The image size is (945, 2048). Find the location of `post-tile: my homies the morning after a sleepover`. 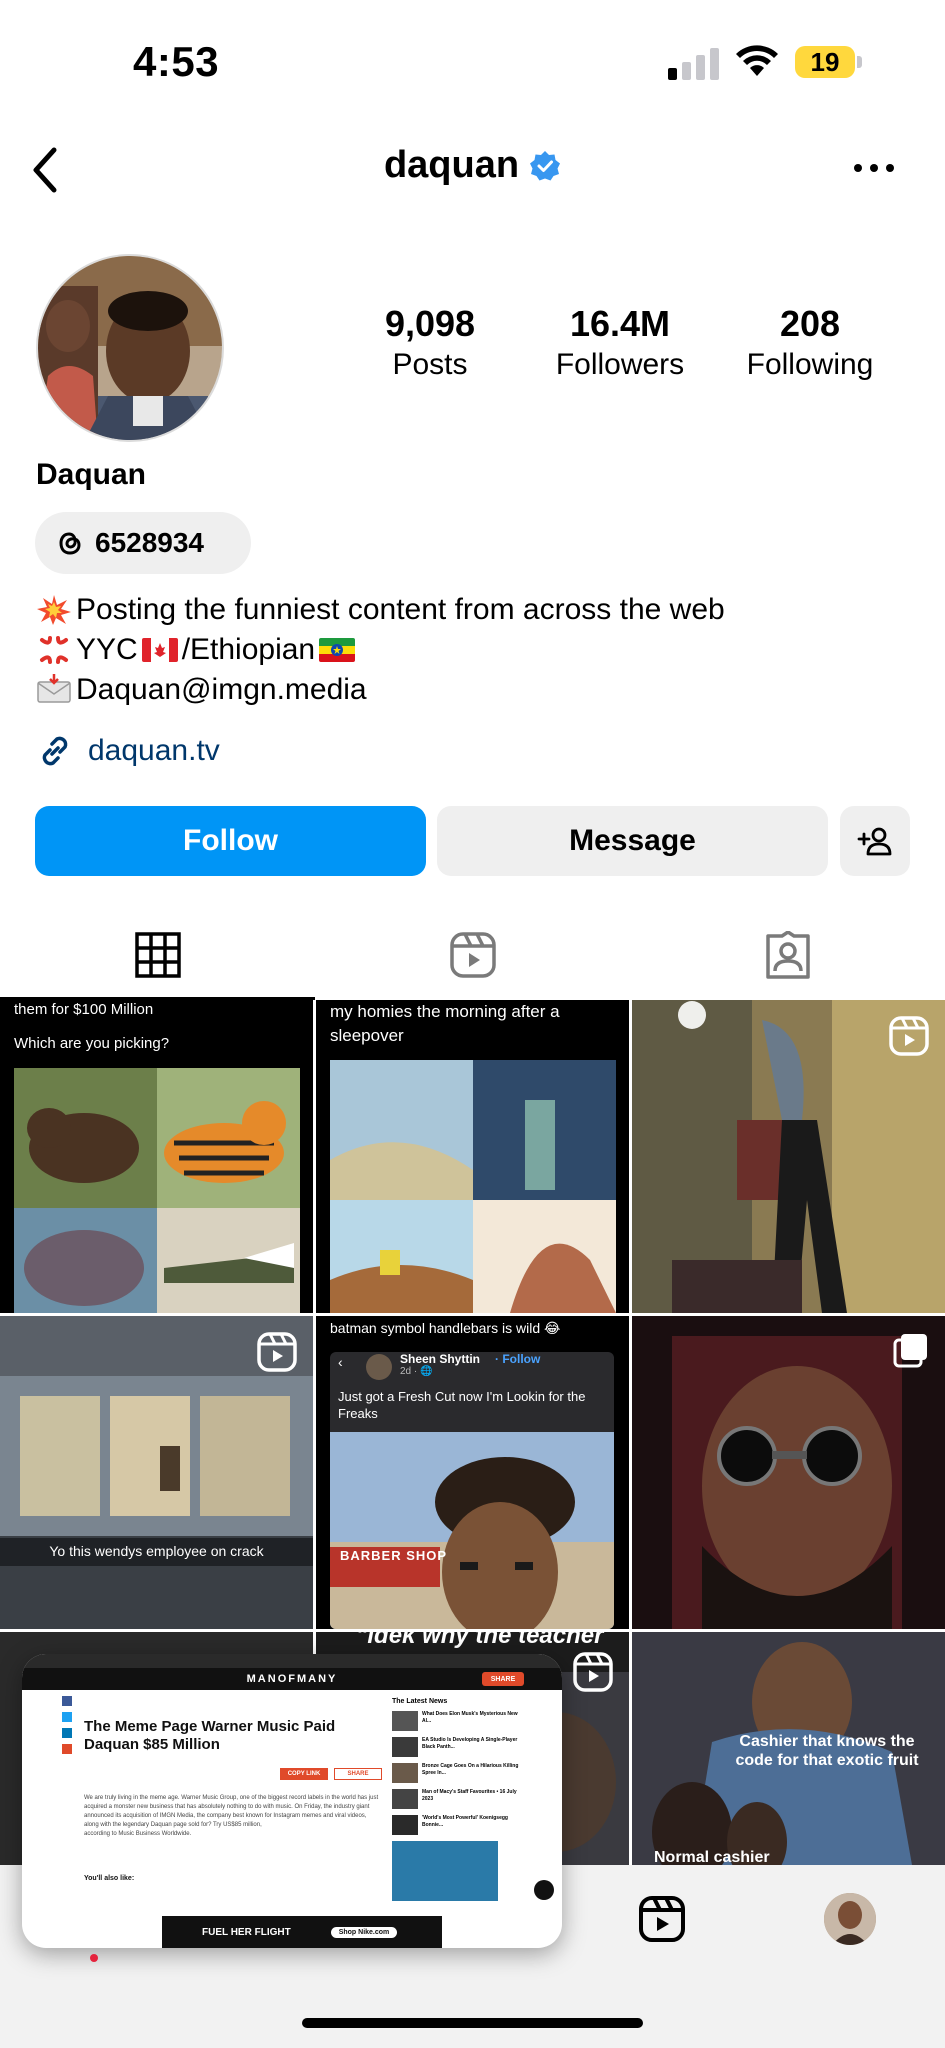

post-tile: my homies the morning after a sleepover is located at coordinates (472, 1156).